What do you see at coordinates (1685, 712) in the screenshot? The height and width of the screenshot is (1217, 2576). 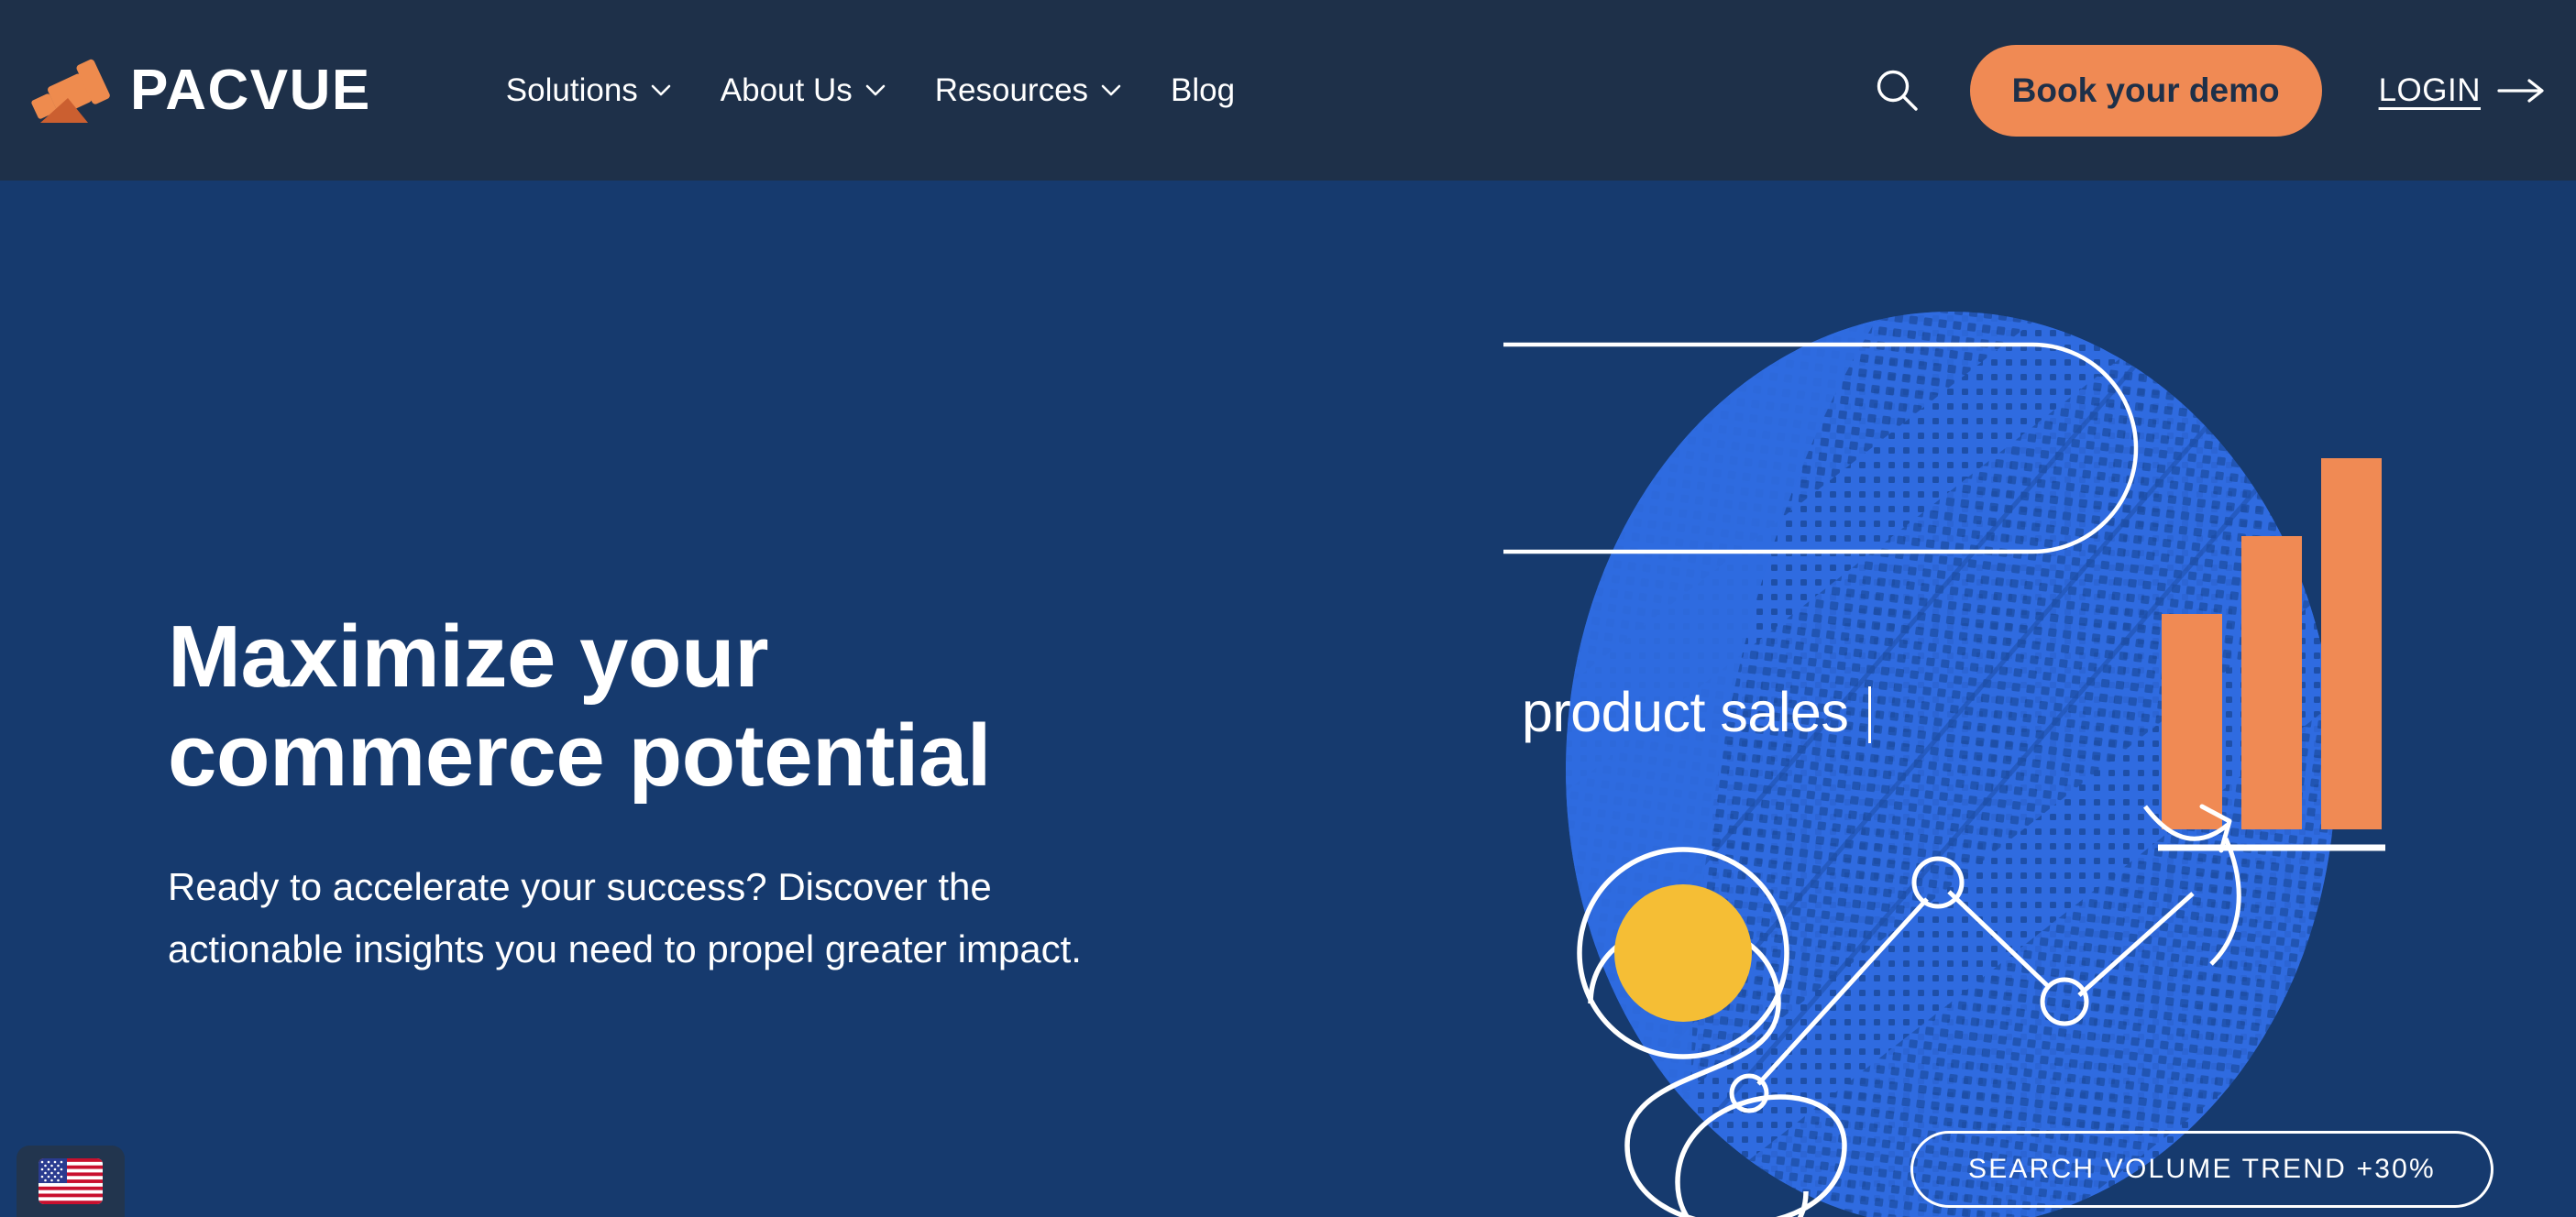 I see `search-bubble-query: product sales` at bounding box center [1685, 712].